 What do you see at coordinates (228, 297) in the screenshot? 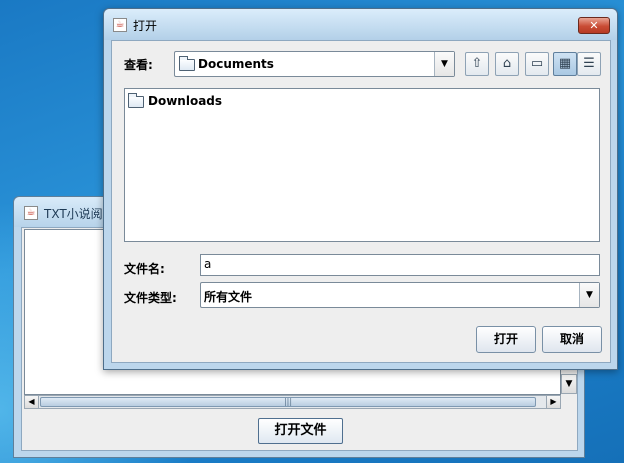
I see `filetype-value: 所有文件` at bounding box center [228, 297].